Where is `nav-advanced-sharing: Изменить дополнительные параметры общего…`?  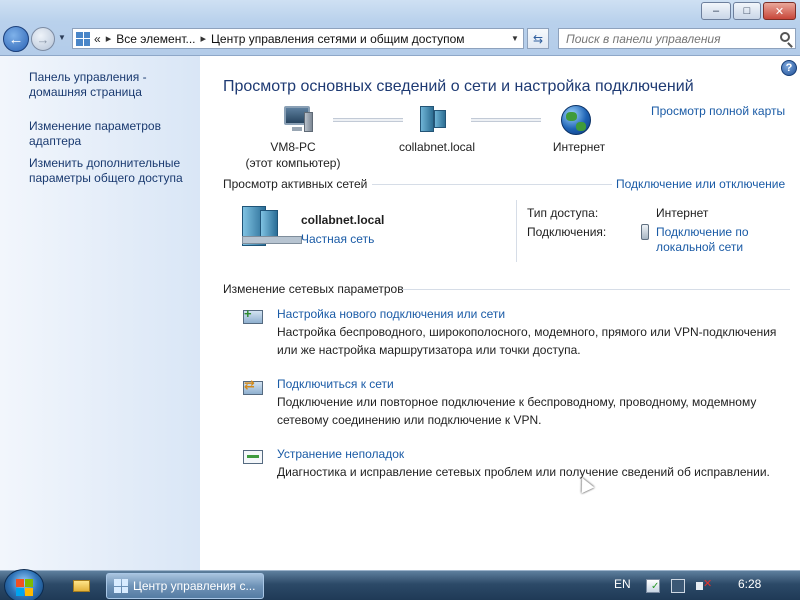 nav-advanced-sharing: Изменить дополнительные параметры общего… is located at coordinates (111, 171).